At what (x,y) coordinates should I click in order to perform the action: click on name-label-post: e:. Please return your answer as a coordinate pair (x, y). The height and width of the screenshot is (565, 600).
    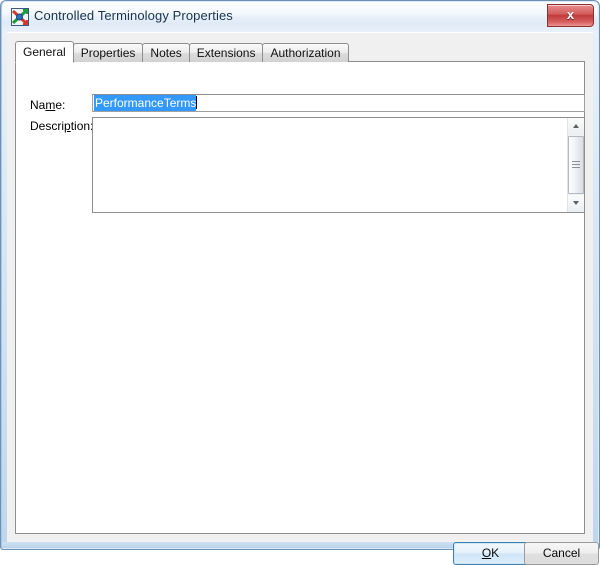
    Looking at the image, I should click on (60, 105).